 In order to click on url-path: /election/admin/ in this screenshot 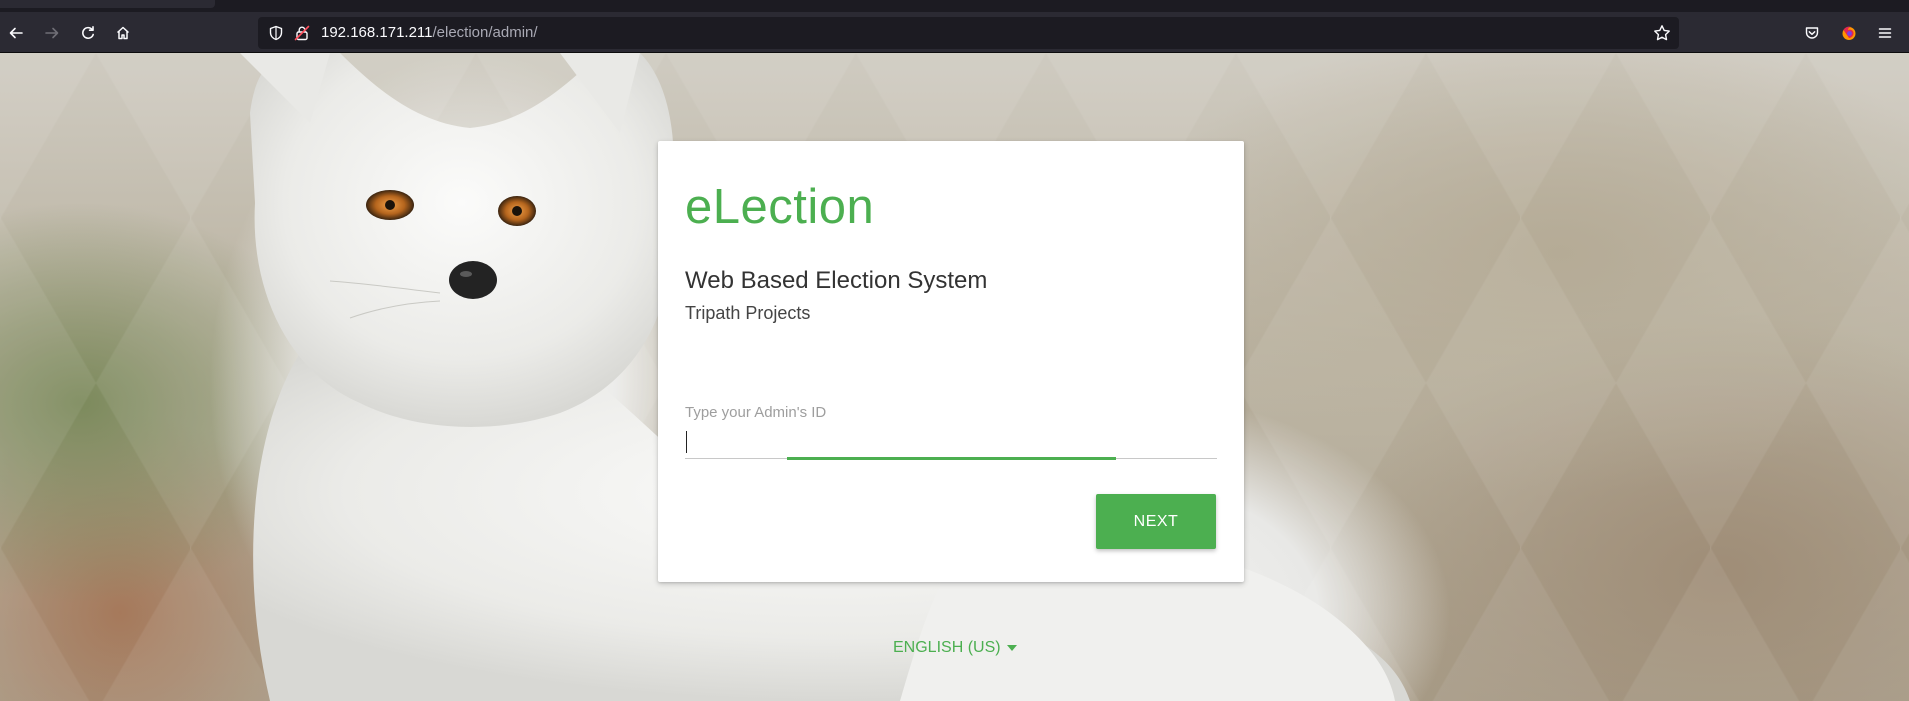, I will do `click(485, 32)`.